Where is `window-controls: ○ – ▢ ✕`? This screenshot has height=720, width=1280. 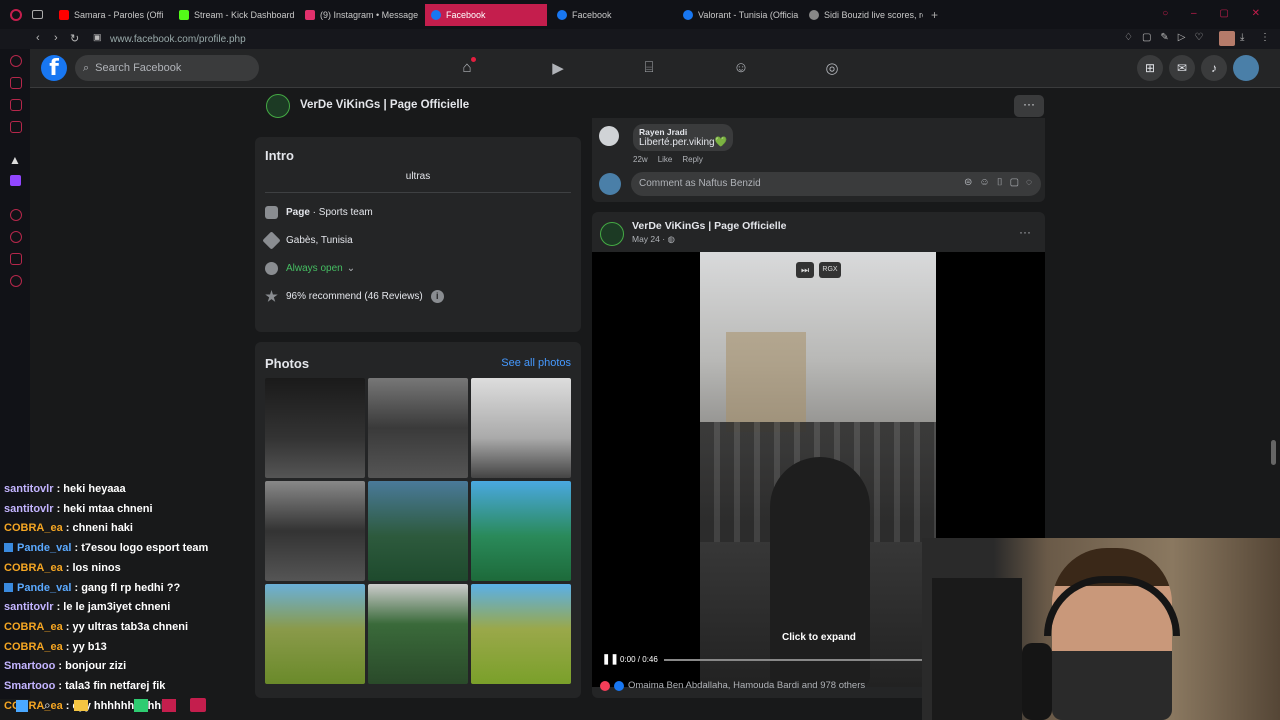 window-controls: ○ – ▢ ✕ is located at coordinates (1216, 13).